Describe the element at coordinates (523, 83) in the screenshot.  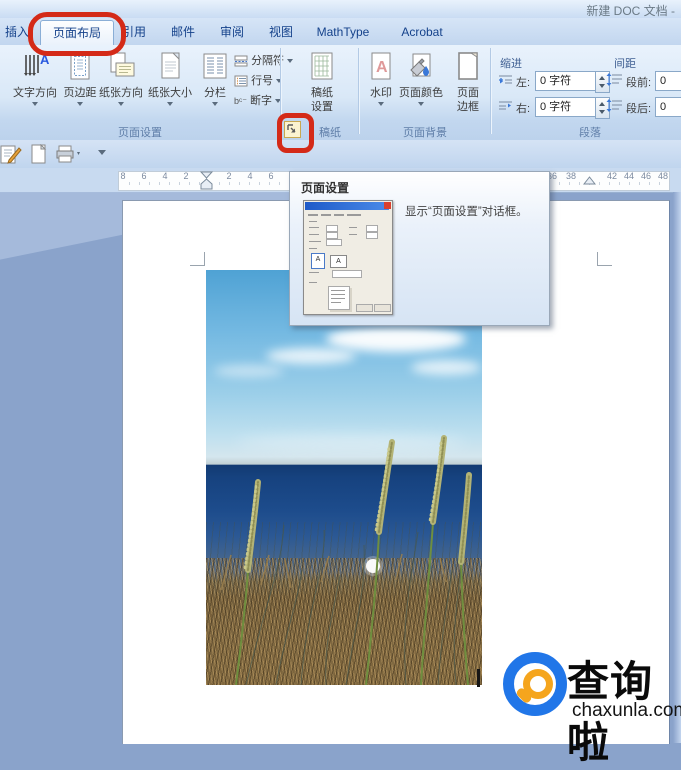
I see `indent-left-label: 左:` at that location.